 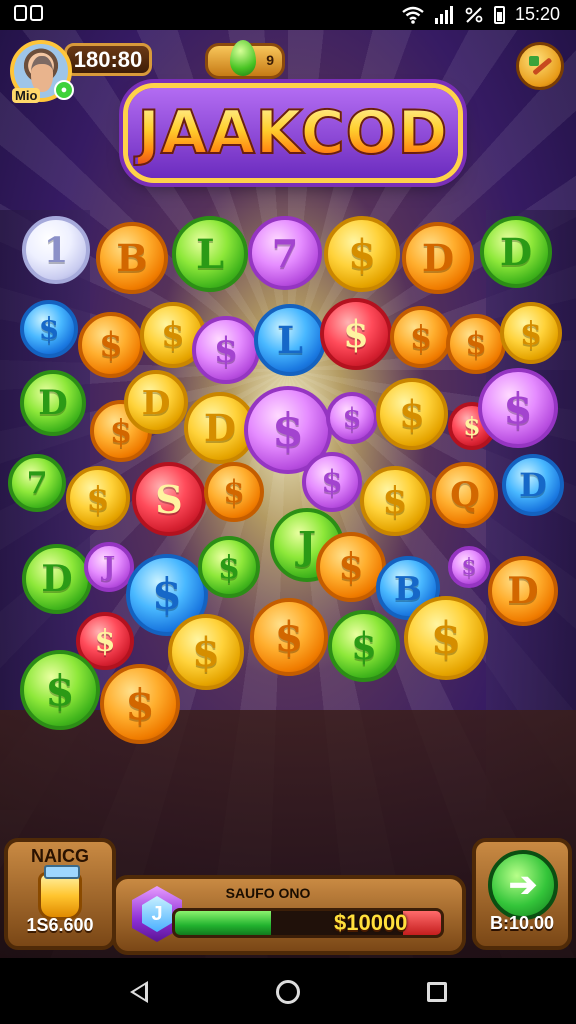 I want to click on progress-end-segment, so click(x=422, y=923).